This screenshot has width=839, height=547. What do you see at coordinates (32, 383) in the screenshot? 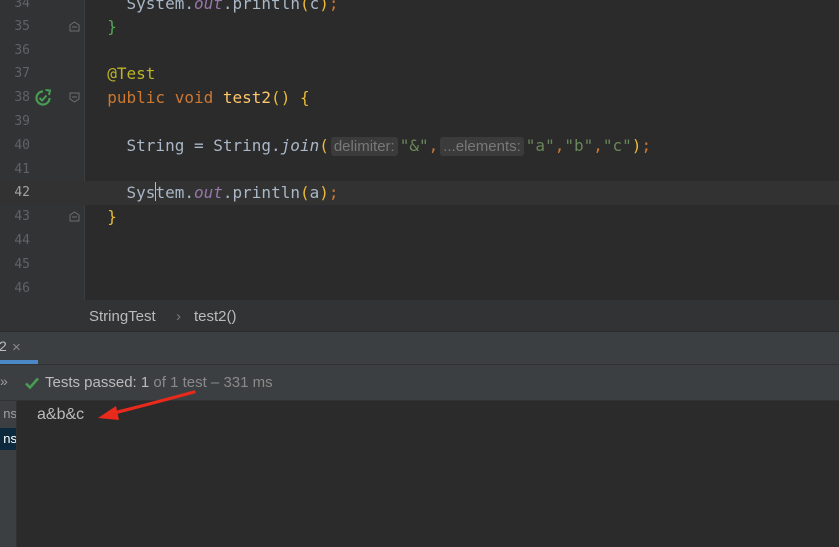
I see `check-icon` at bounding box center [32, 383].